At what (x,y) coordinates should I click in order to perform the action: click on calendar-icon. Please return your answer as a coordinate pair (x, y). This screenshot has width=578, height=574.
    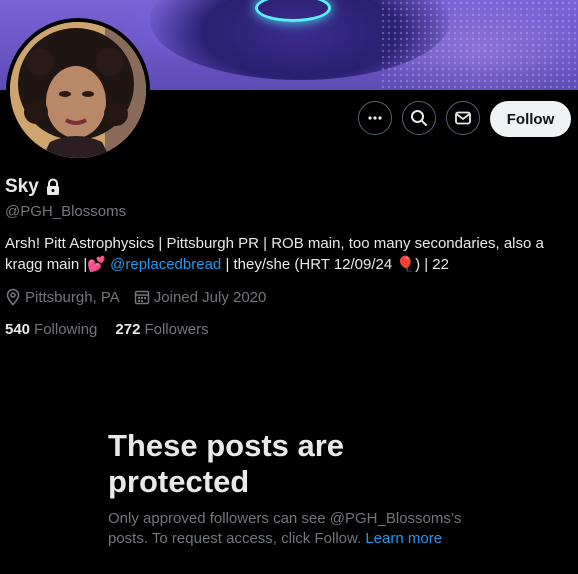
    Looking at the image, I should click on (142, 297).